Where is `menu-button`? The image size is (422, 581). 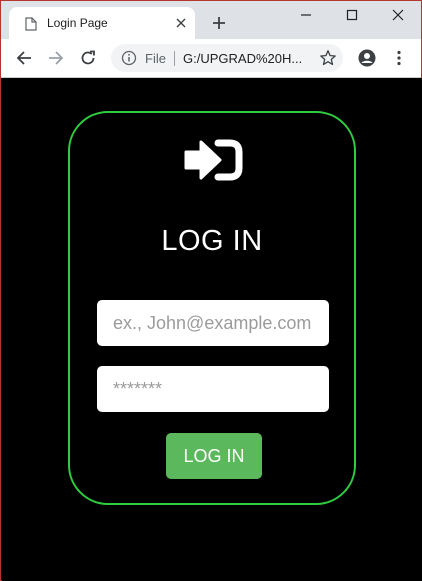
menu-button is located at coordinates (399, 58).